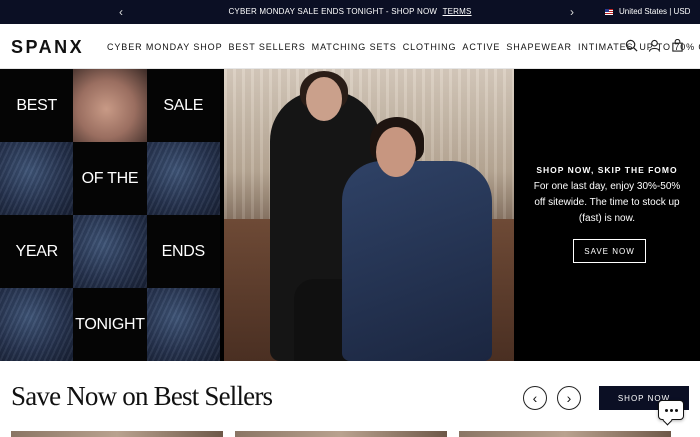 The width and height of the screenshot is (700, 437). What do you see at coordinates (481, 47) in the screenshot?
I see `nav-active: ACTIVE` at bounding box center [481, 47].